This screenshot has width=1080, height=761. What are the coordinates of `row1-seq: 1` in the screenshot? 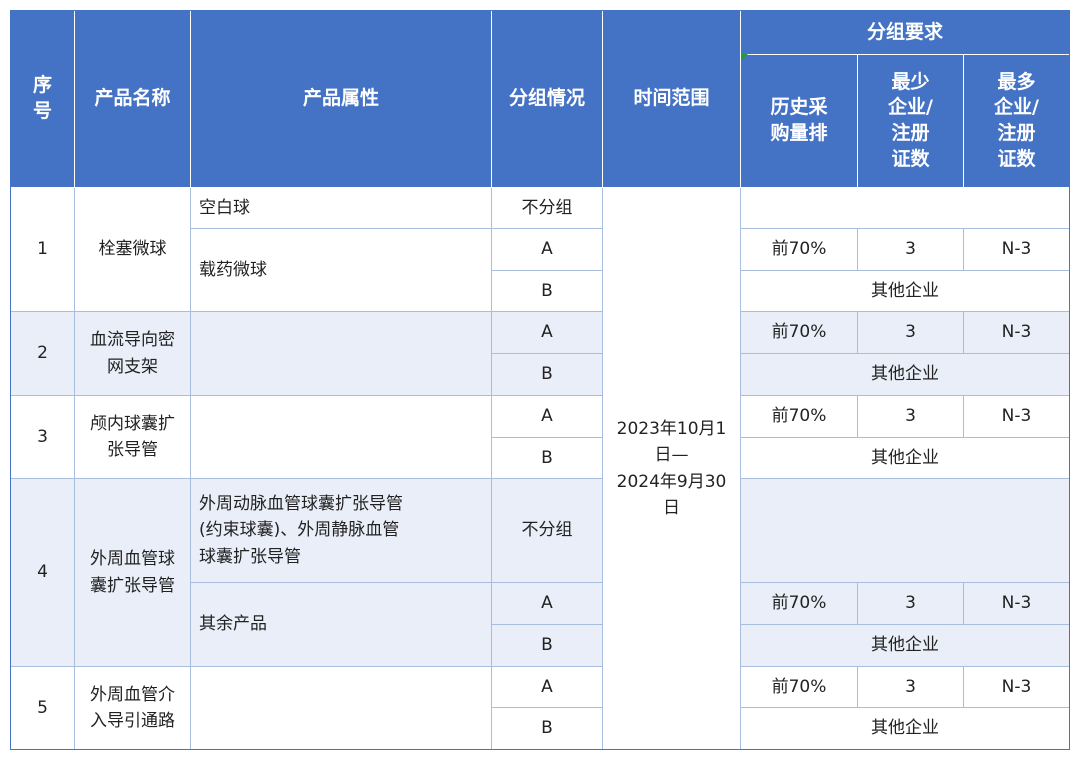 It's located at (43, 250).